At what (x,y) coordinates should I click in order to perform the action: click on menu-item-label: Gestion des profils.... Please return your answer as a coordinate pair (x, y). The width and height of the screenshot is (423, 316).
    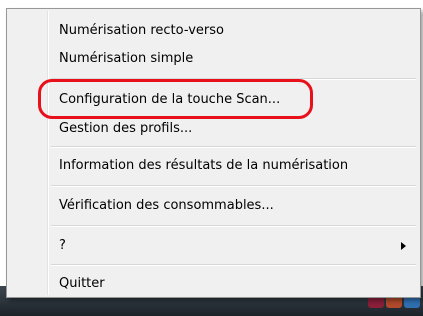
    Looking at the image, I should click on (126, 128).